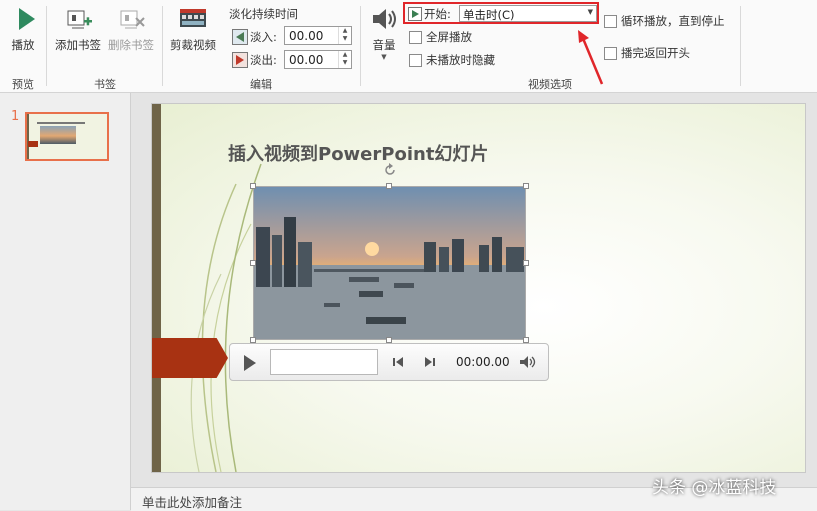 This screenshot has width=817, height=511. What do you see at coordinates (78, 29) in the screenshot?
I see `add-bookmark-button: 添加书签` at bounding box center [78, 29].